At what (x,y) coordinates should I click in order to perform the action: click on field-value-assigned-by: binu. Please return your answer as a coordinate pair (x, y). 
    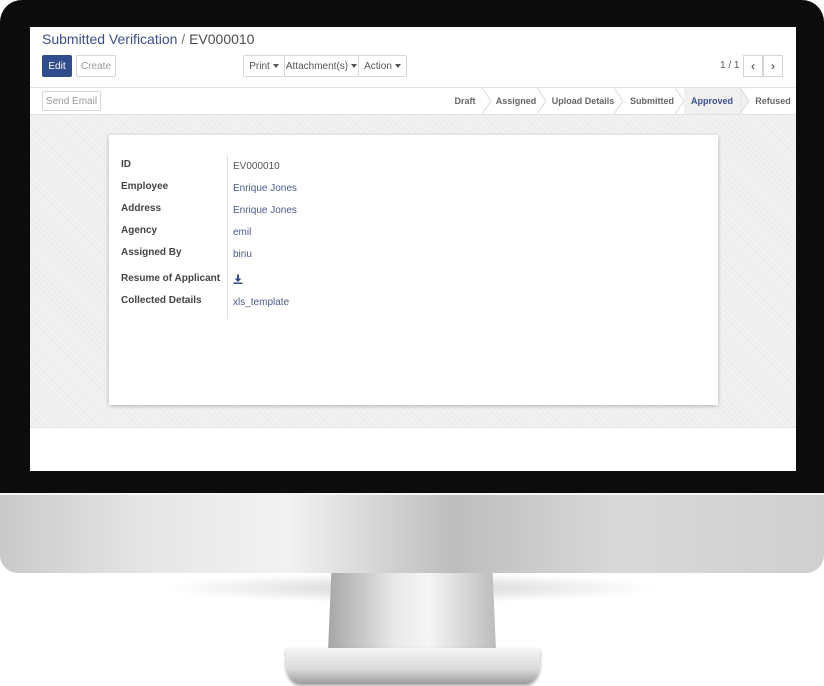
    Looking at the image, I should click on (242, 254).